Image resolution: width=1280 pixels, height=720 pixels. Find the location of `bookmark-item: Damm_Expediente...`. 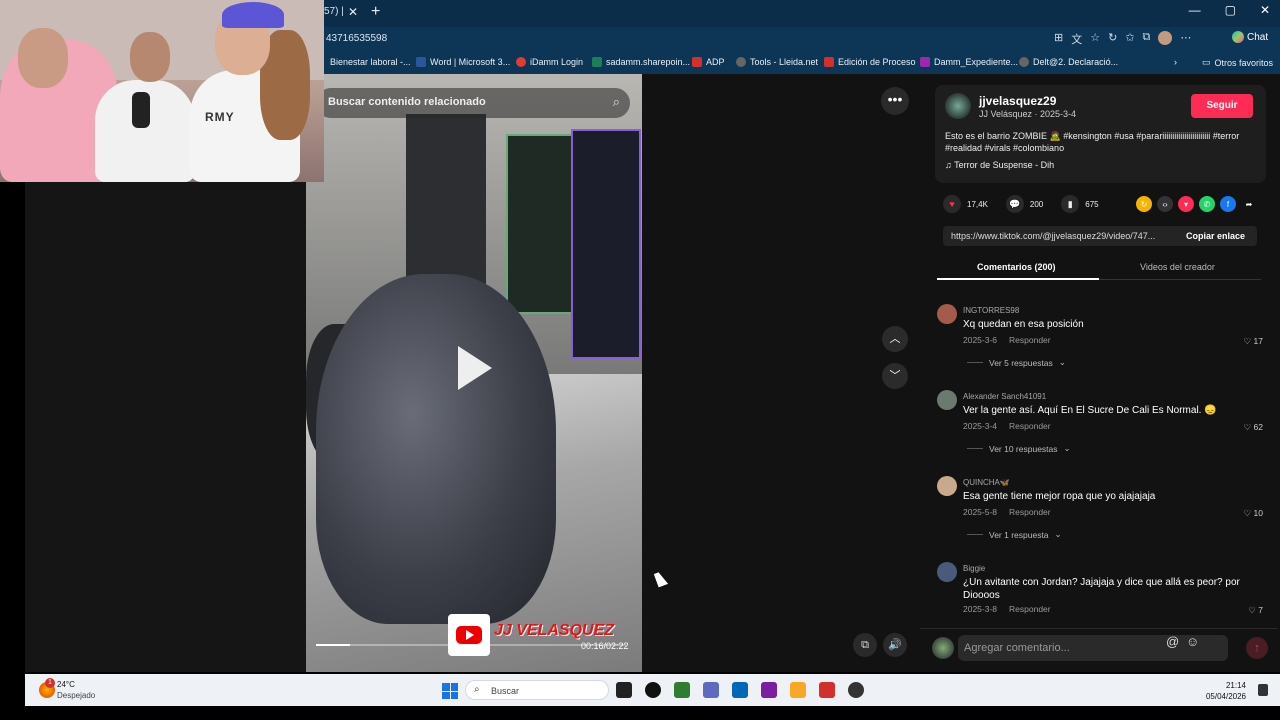

bookmark-item: Damm_Expediente... is located at coordinates (969, 62).